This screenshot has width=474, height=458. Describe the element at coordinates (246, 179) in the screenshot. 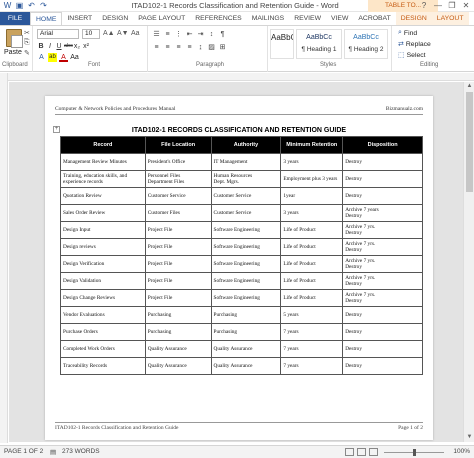

I see `cell-authority: Human Resources Dept. Mgrs.` at that location.